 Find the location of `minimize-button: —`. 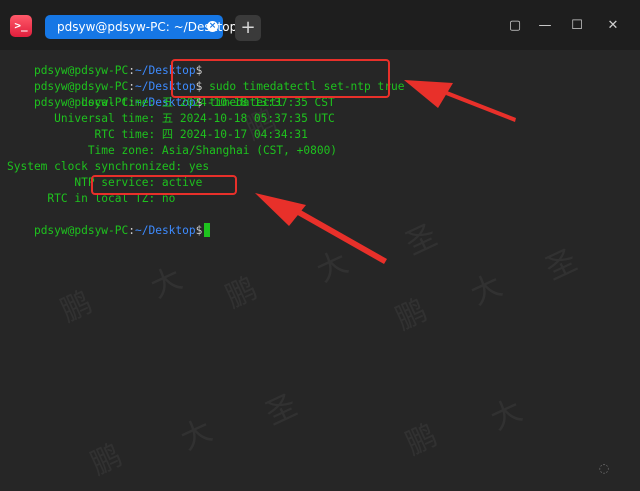

minimize-button: — is located at coordinates (545, 26).